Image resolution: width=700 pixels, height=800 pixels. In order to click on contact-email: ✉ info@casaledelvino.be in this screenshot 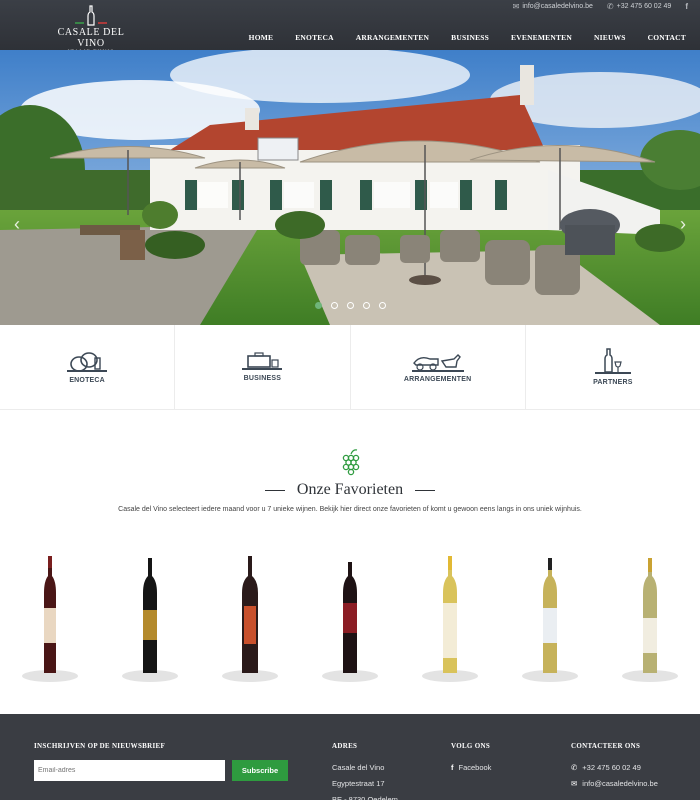, I will do `click(614, 784)`.